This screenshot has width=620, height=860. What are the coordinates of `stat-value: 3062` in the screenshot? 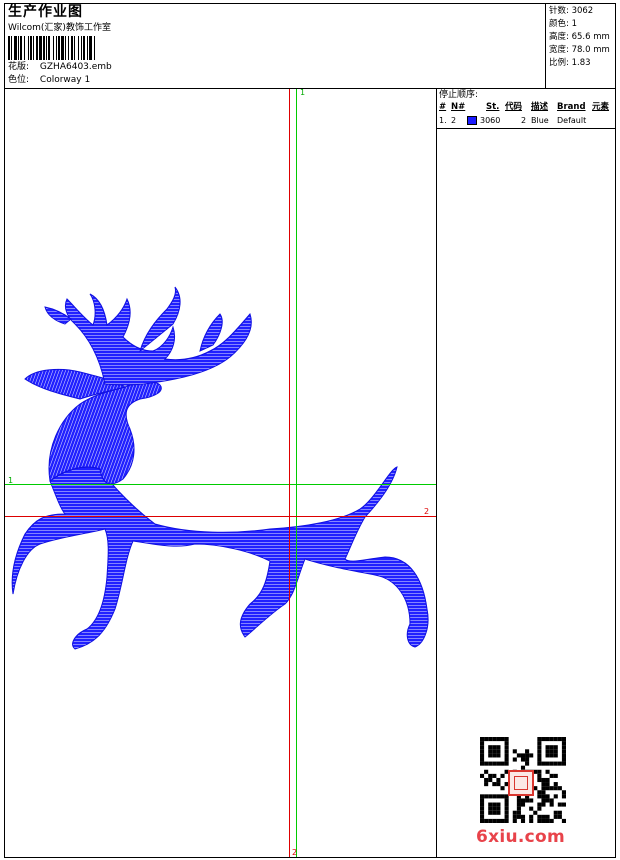 It's located at (582, 11).